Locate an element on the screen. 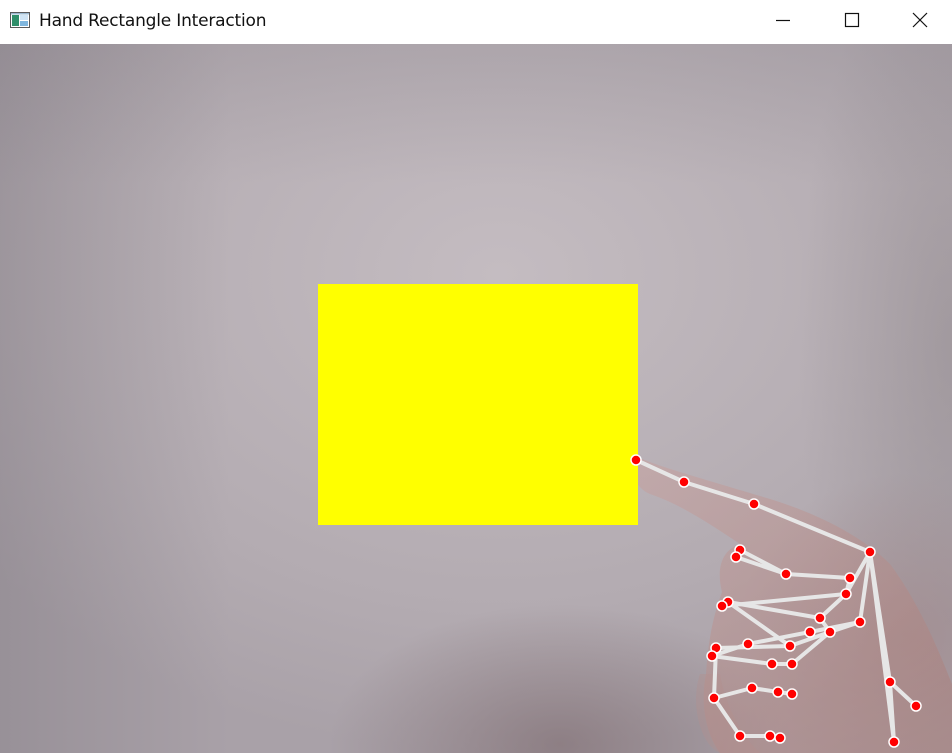 This screenshot has height=753, width=952. app-window-icon is located at coordinates (20, 20).